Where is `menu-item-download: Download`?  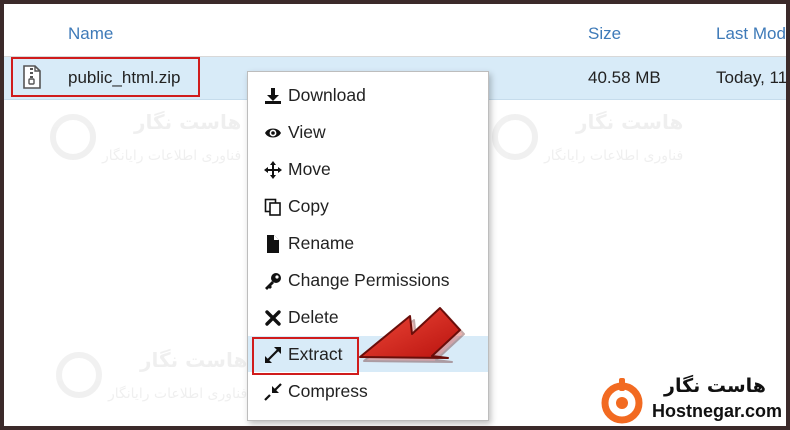 menu-item-download: Download is located at coordinates (368, 95).